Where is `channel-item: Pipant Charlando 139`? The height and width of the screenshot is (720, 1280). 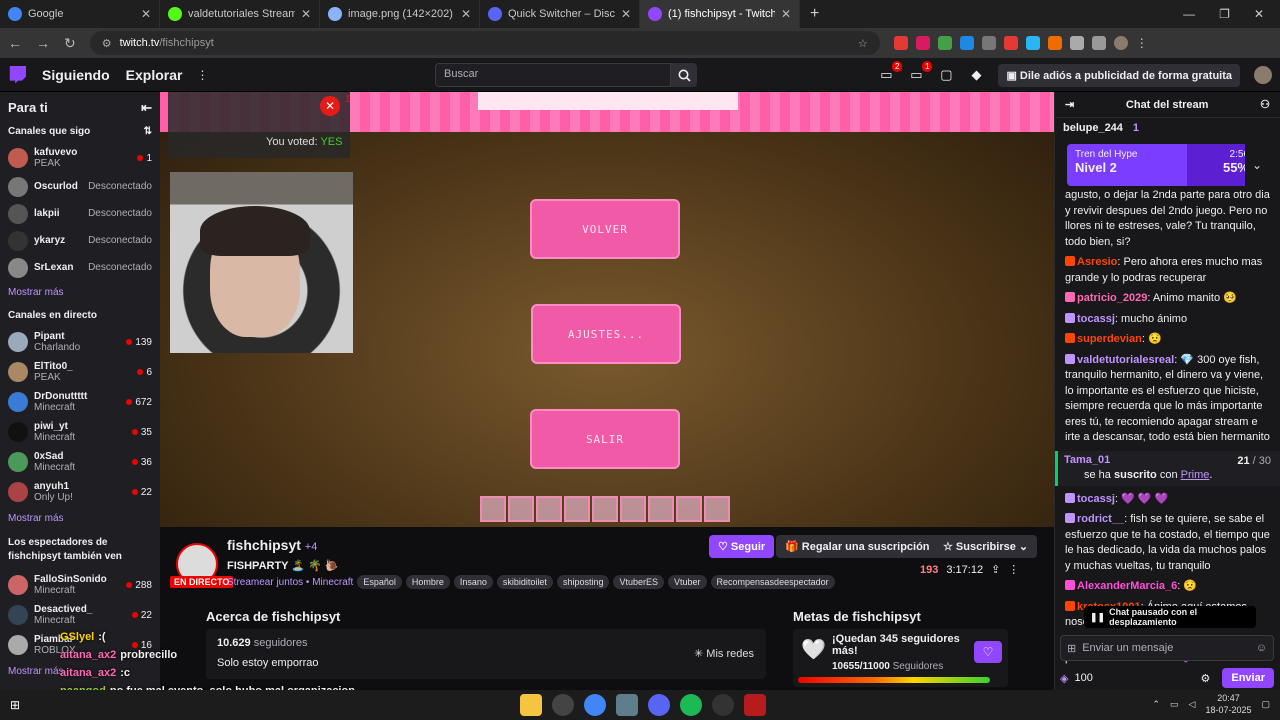 channel-item: Pipant Charlando 139 is located at coordinates (80, 342).